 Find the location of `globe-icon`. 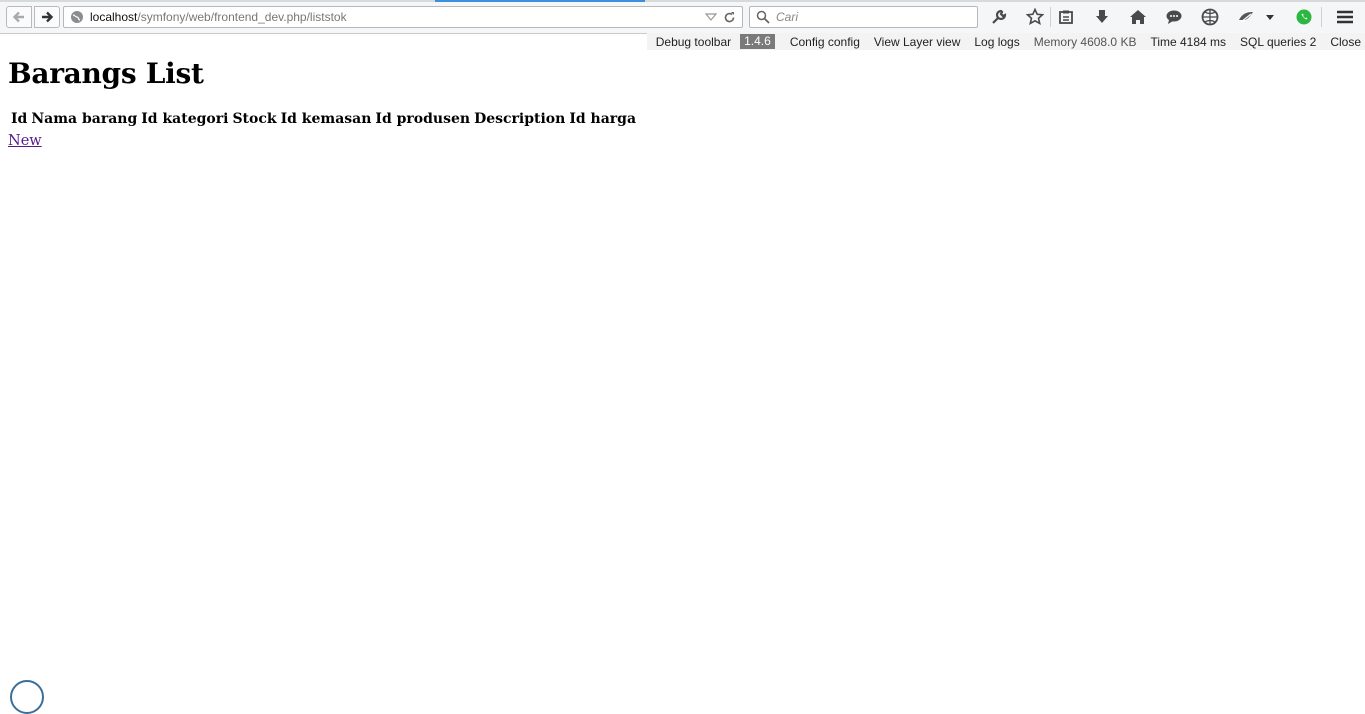

globe-icon is located at coordinates (77, 17).